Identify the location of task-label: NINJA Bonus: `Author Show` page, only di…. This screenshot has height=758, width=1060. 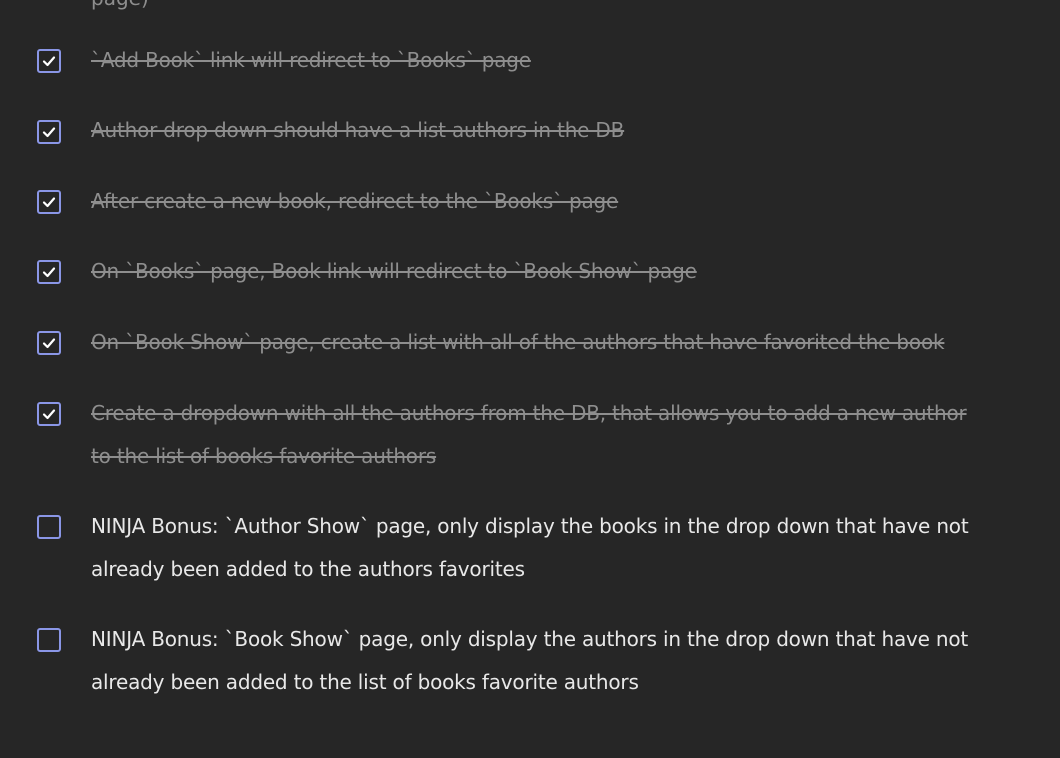
(530, 547).